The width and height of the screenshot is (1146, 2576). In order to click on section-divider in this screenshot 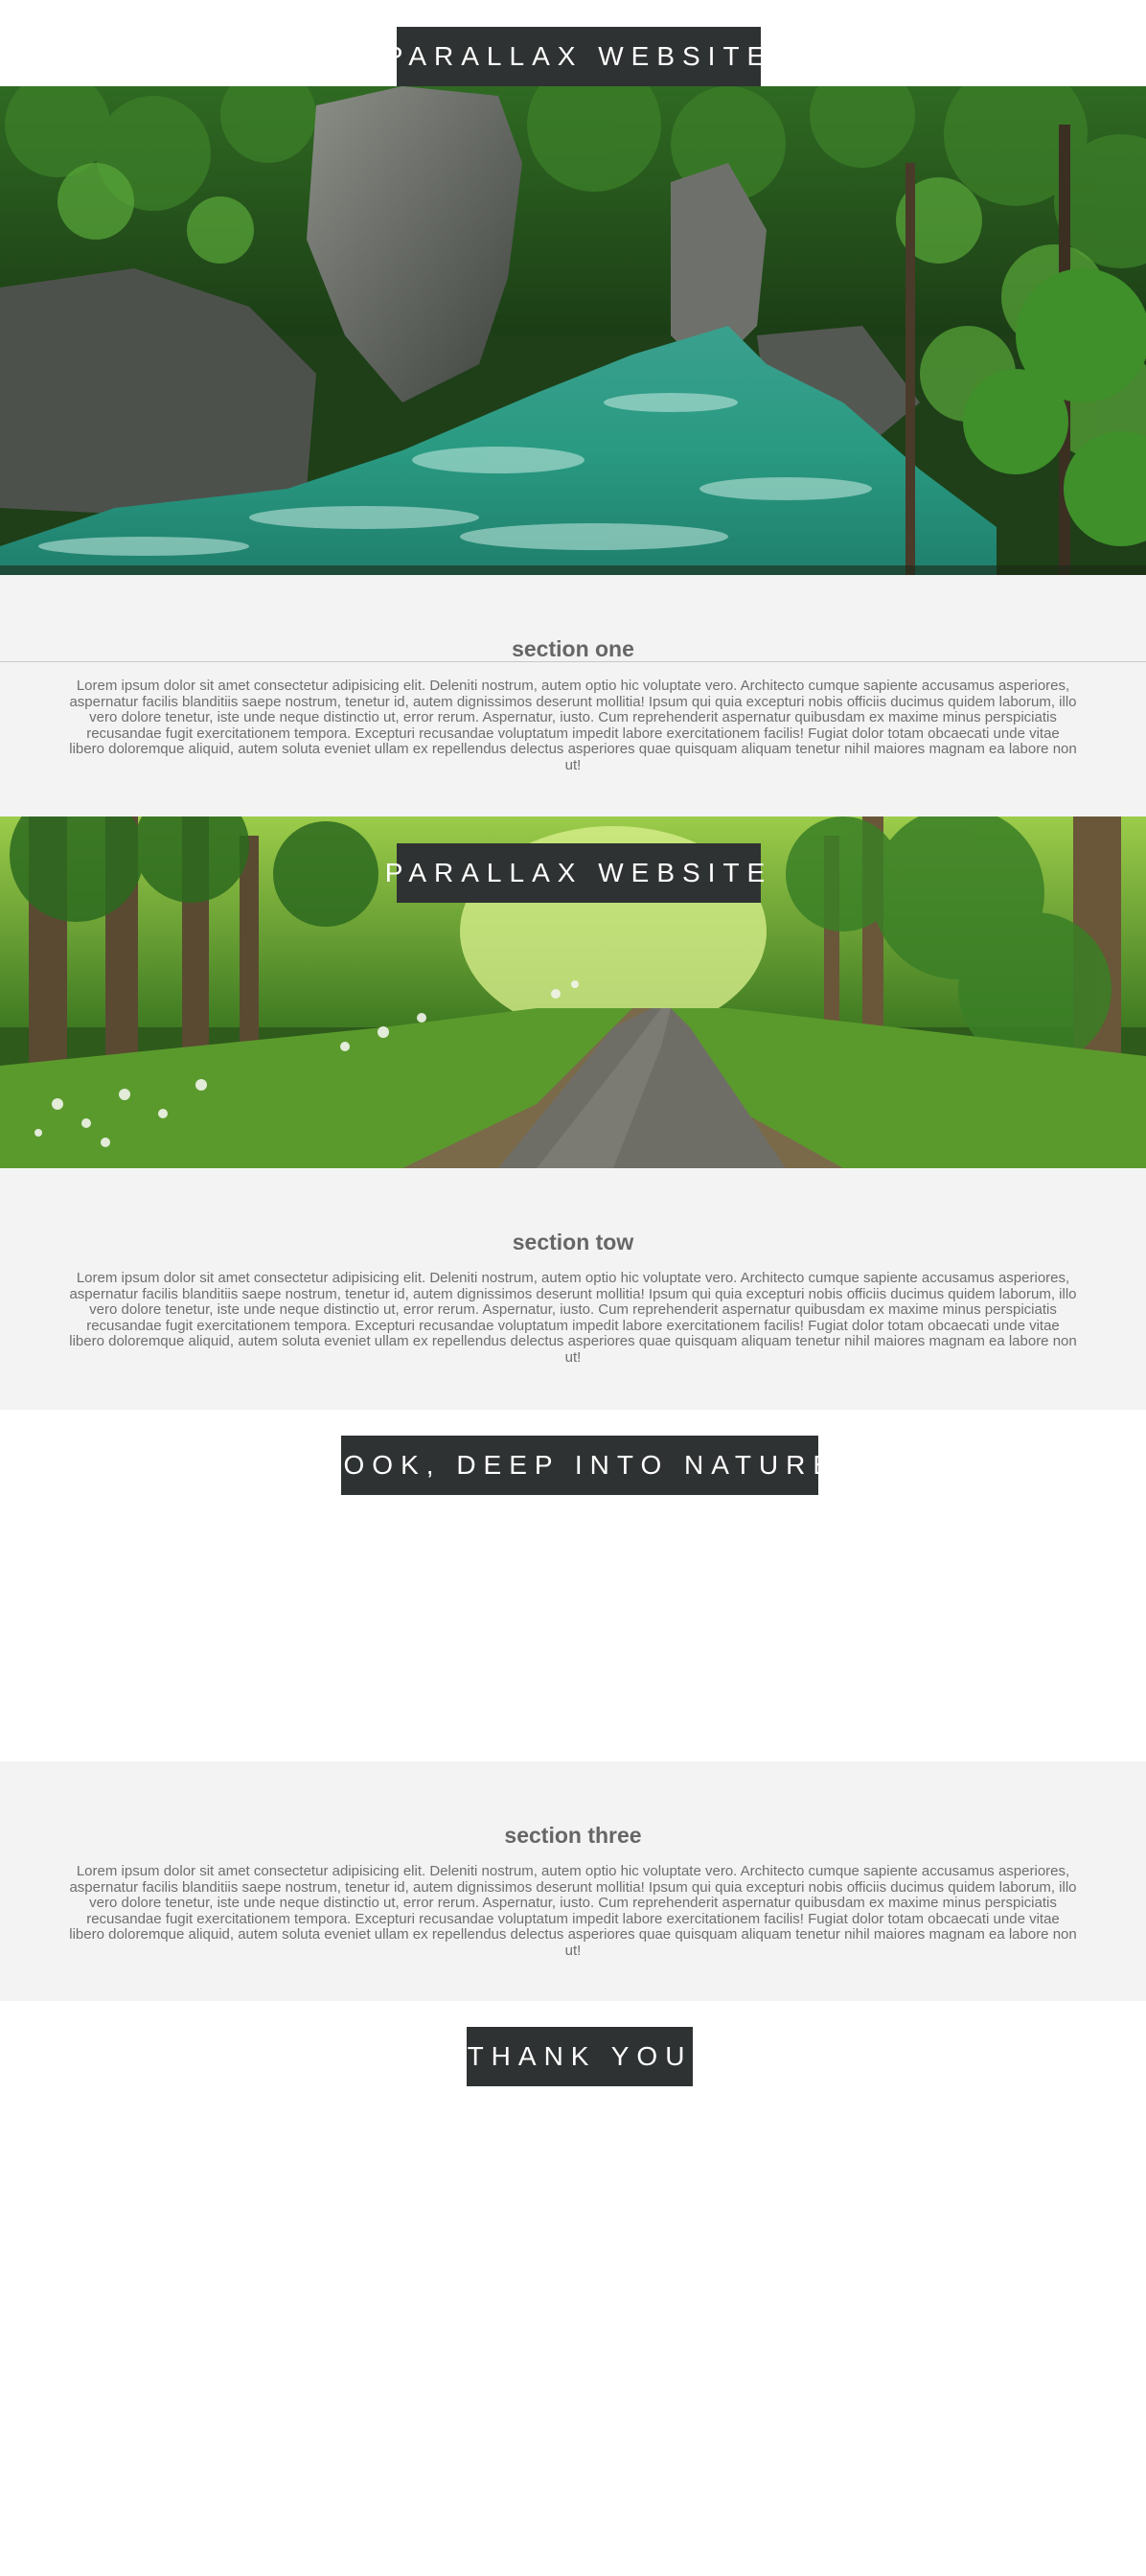, I will do `click(573, 661)`.